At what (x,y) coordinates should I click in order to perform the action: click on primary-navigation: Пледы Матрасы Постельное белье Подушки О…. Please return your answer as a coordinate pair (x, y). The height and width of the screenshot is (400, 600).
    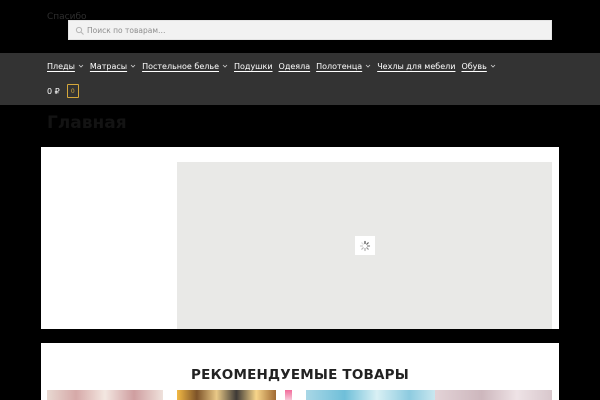
    Looking at the image, I should click on (300, 79).